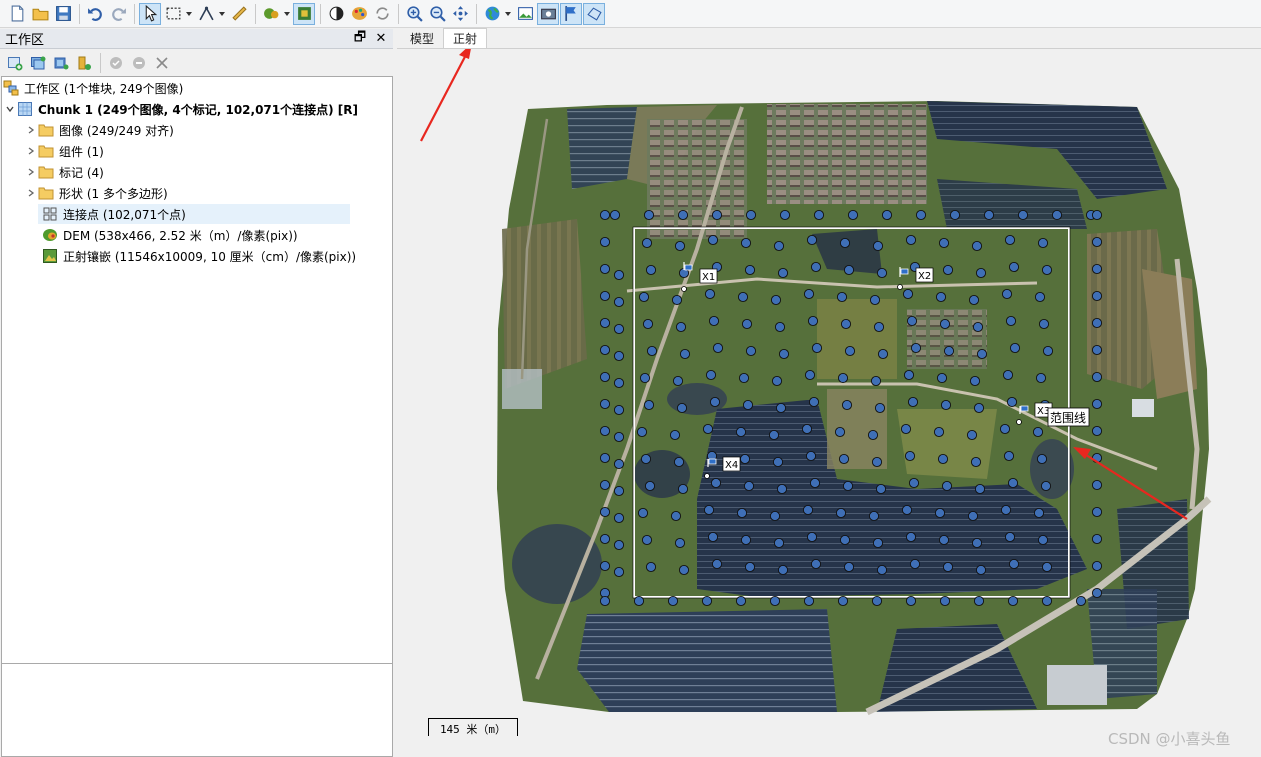 The height and width of the screenshot is (757, 1261). Describe the element at coordinates (1068, 418) in the screenshot. I see `range-line-text: 范围线` at that location.